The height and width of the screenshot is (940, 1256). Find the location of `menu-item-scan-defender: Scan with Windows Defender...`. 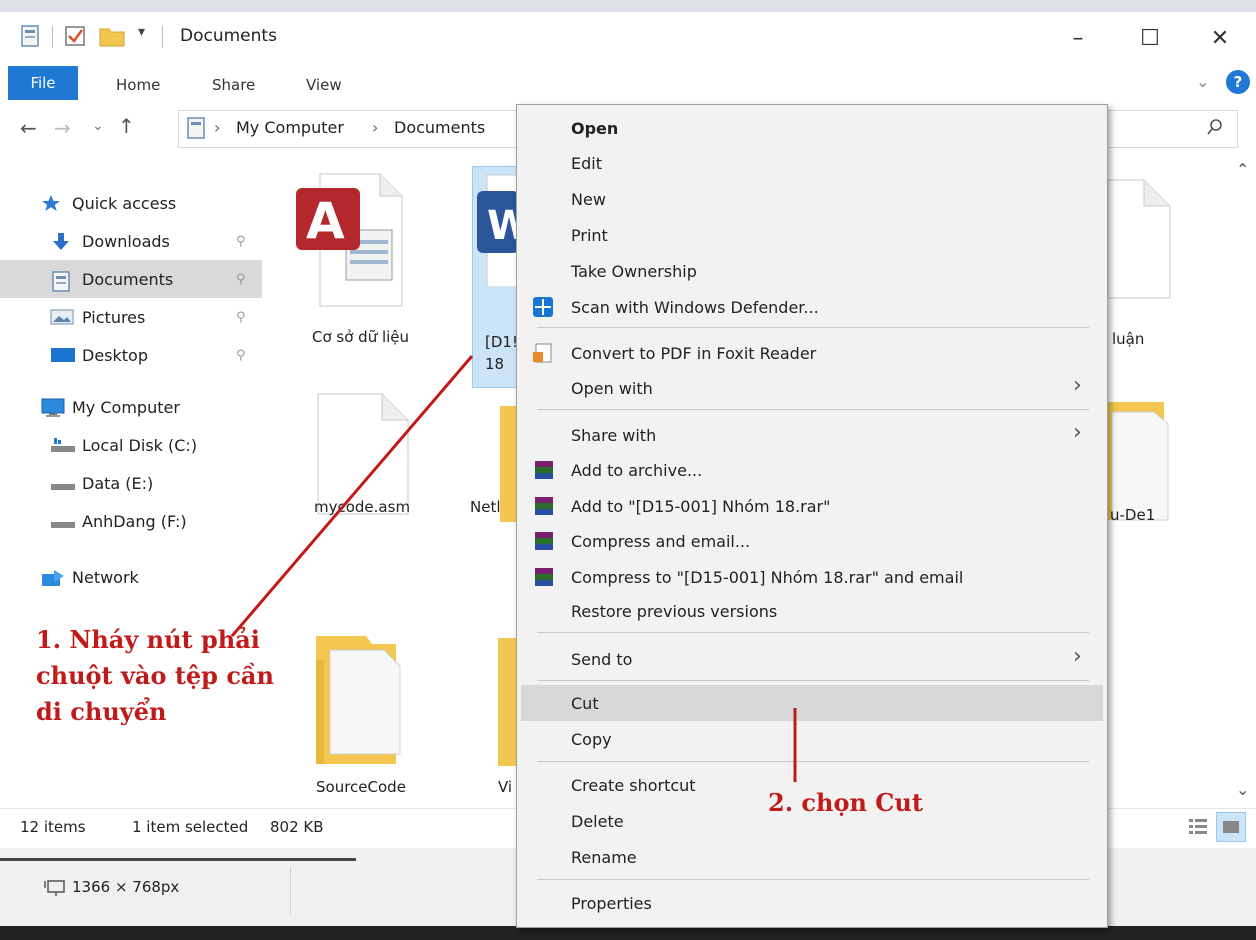

menu-item-scan-defender: Scan with Windows Defender... is located at coordinates (695, 307).